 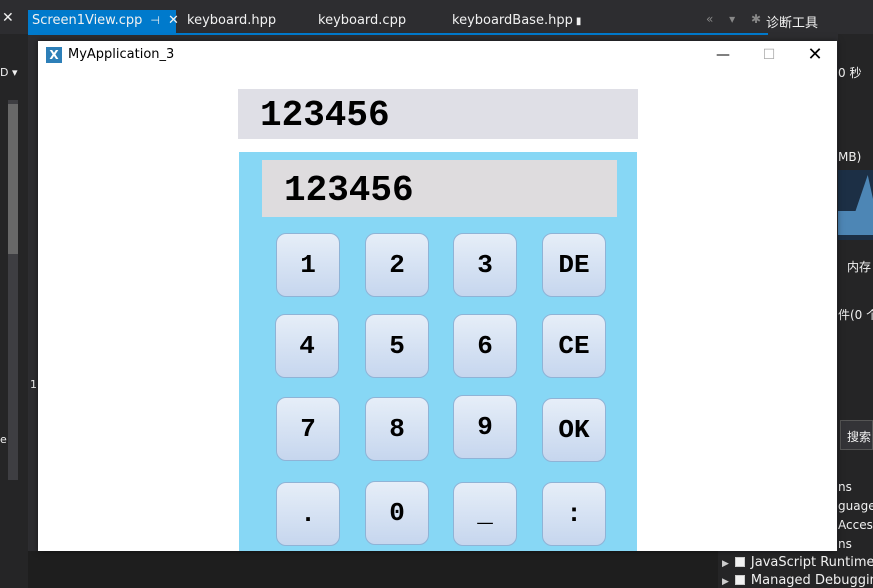 I want to click on key-0: 0, so click(x=397, y=513).